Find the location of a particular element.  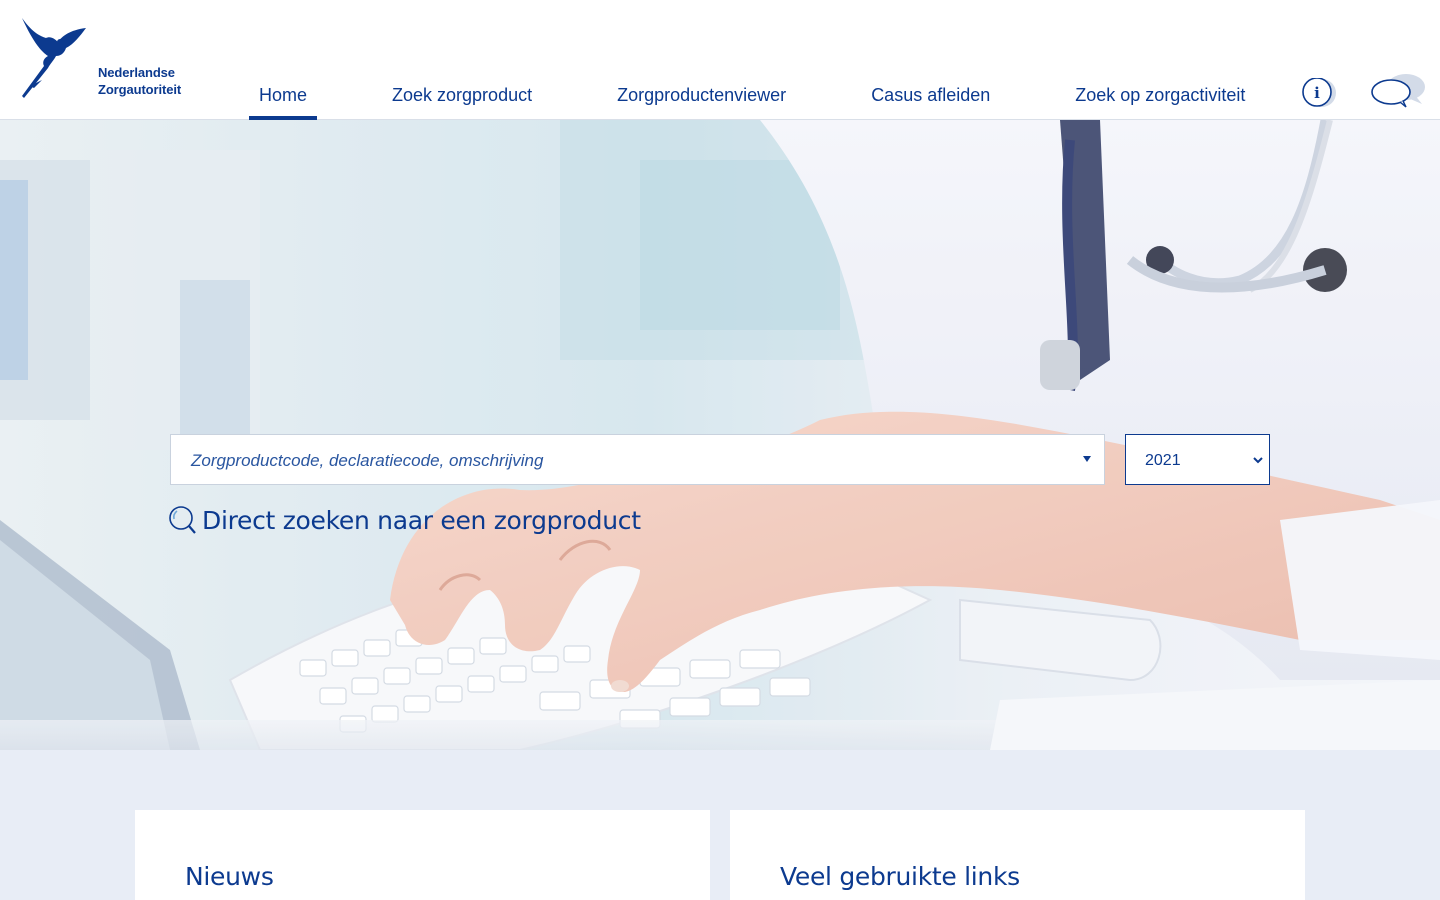

nza-logo: Nederlandse Zorgautoriteit is located at coordinates (105, 59).